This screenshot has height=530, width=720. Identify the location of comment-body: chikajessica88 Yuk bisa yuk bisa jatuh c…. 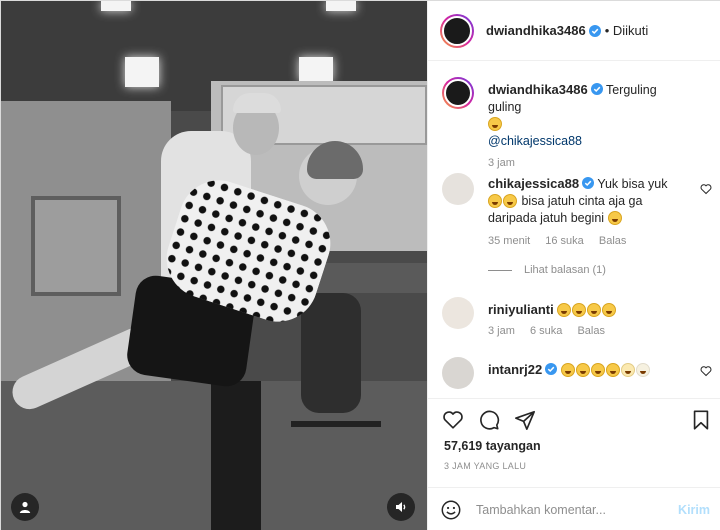
(586, 201).